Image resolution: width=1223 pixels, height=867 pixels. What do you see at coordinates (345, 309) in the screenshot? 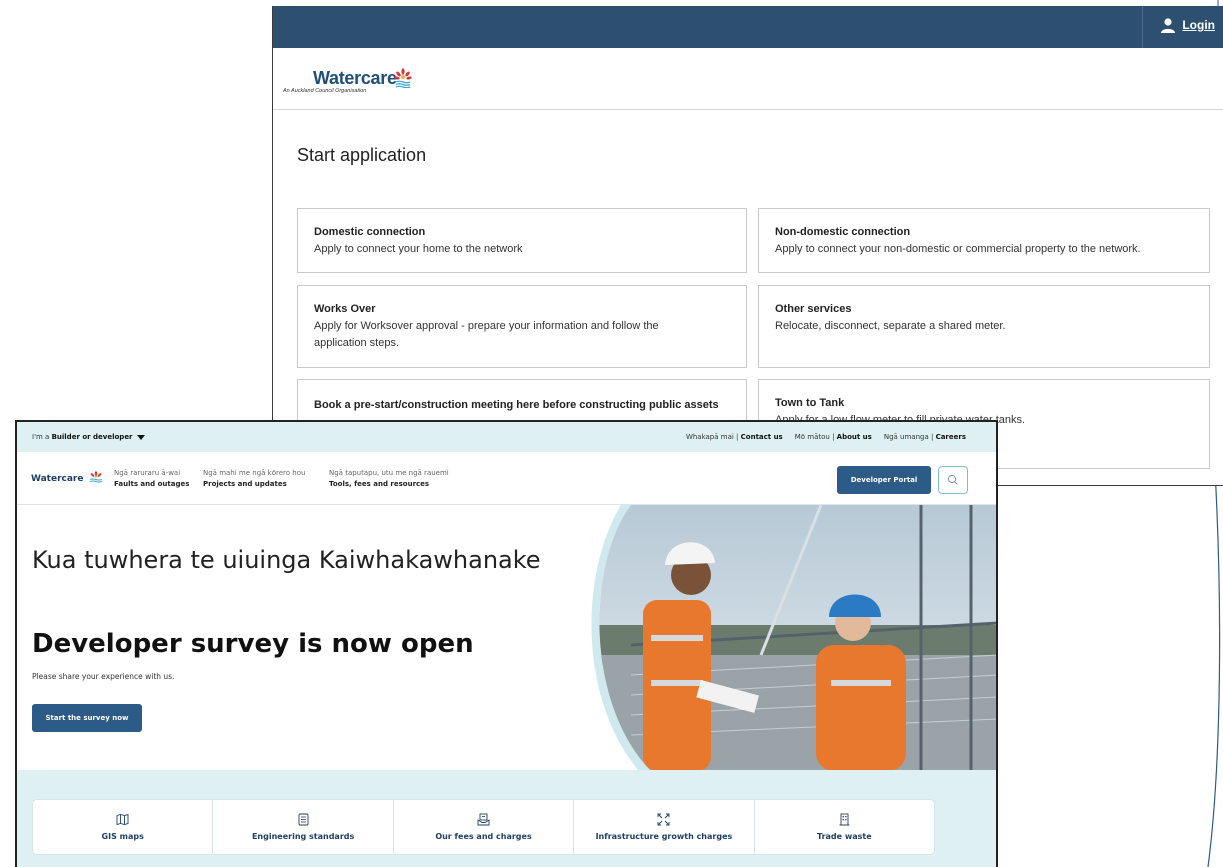
I see `card-title: Works Over` at bounding box center [345, 309].